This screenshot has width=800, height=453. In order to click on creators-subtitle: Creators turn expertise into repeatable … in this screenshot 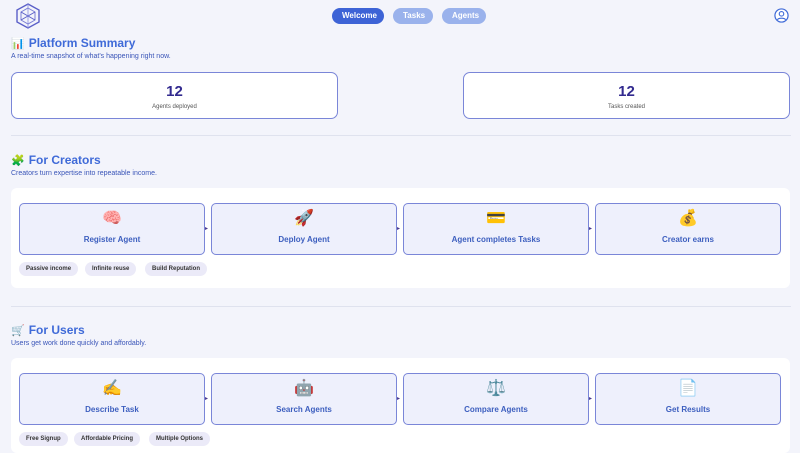, I will do `click(84, 173)`.